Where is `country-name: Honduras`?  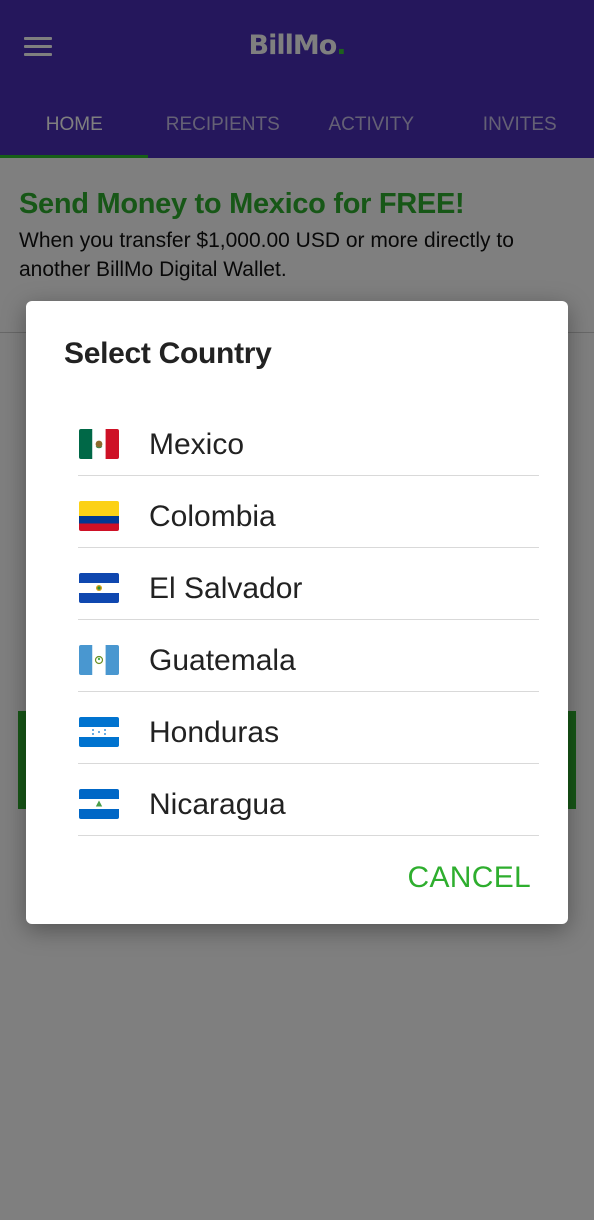 country-name: Honduras is located at coordinates (214, 732).